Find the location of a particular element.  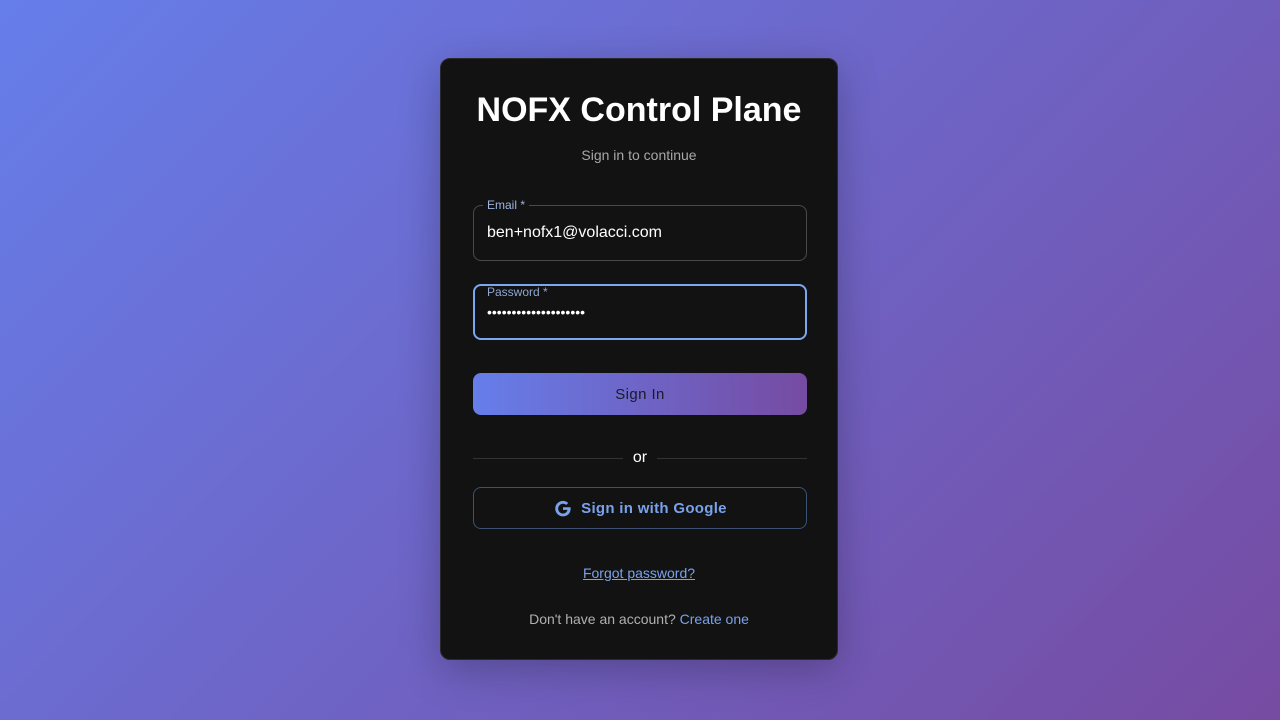

email-field: Email * is located at coordinates (640, 229).